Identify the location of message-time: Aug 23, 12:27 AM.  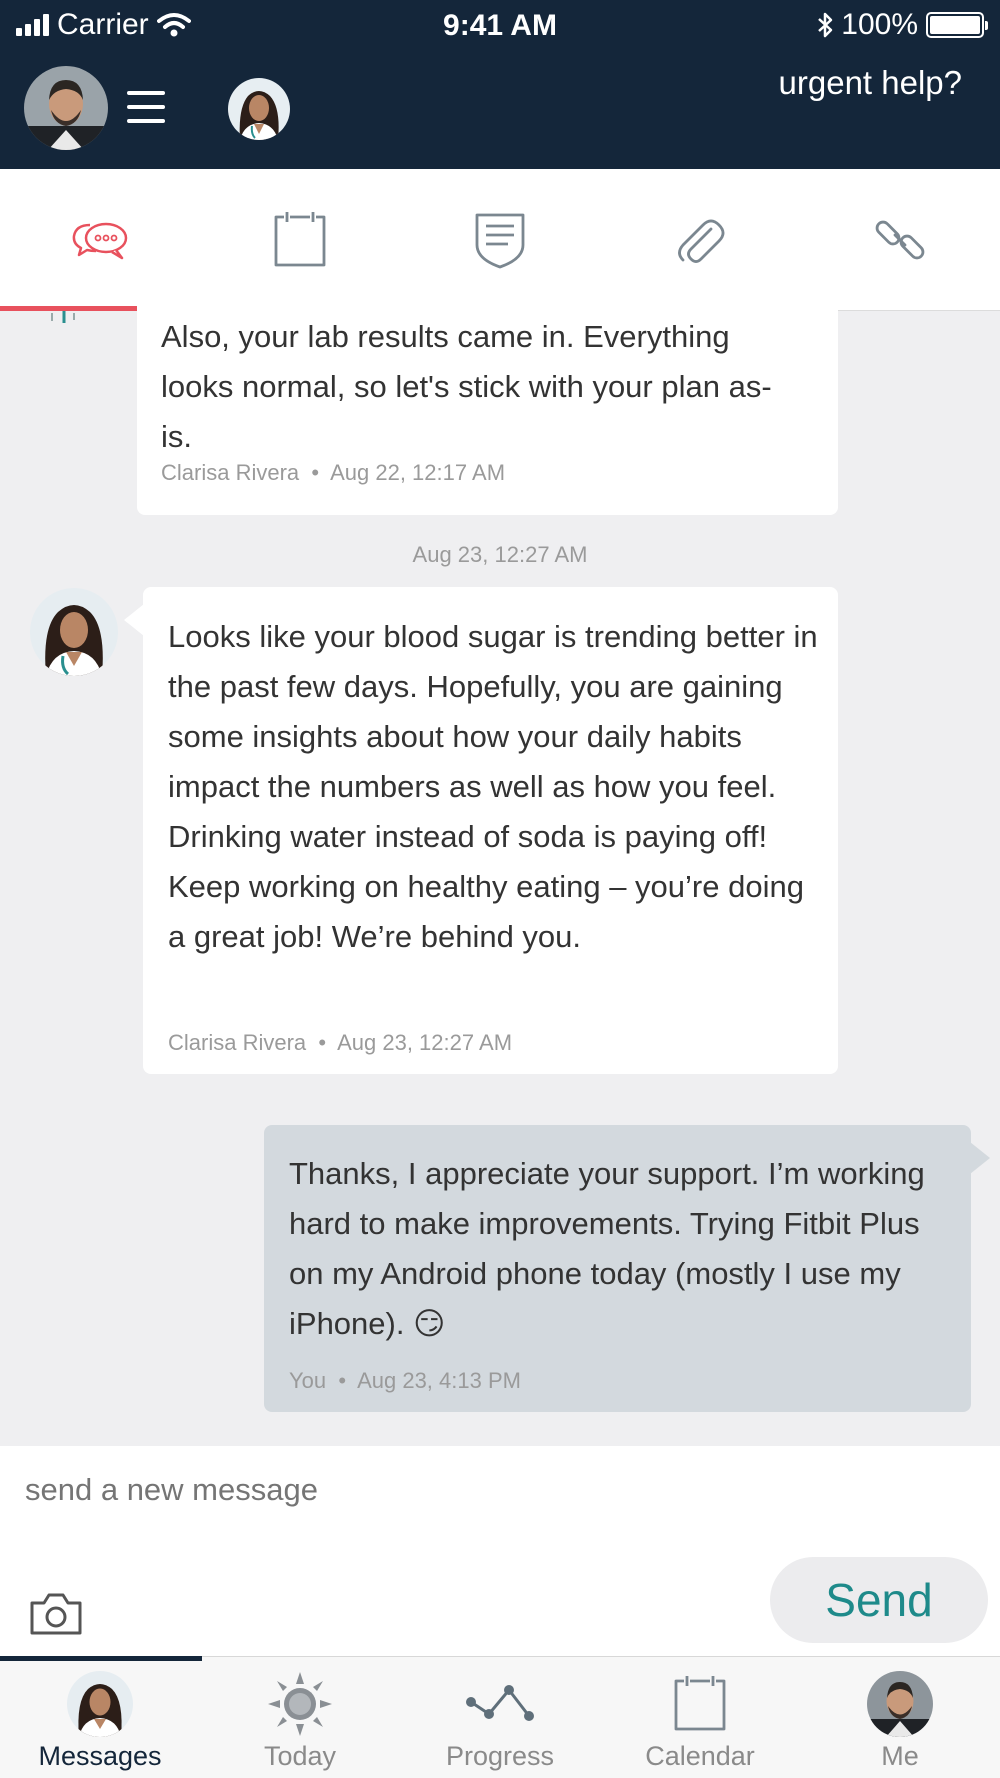
(425, 1042).